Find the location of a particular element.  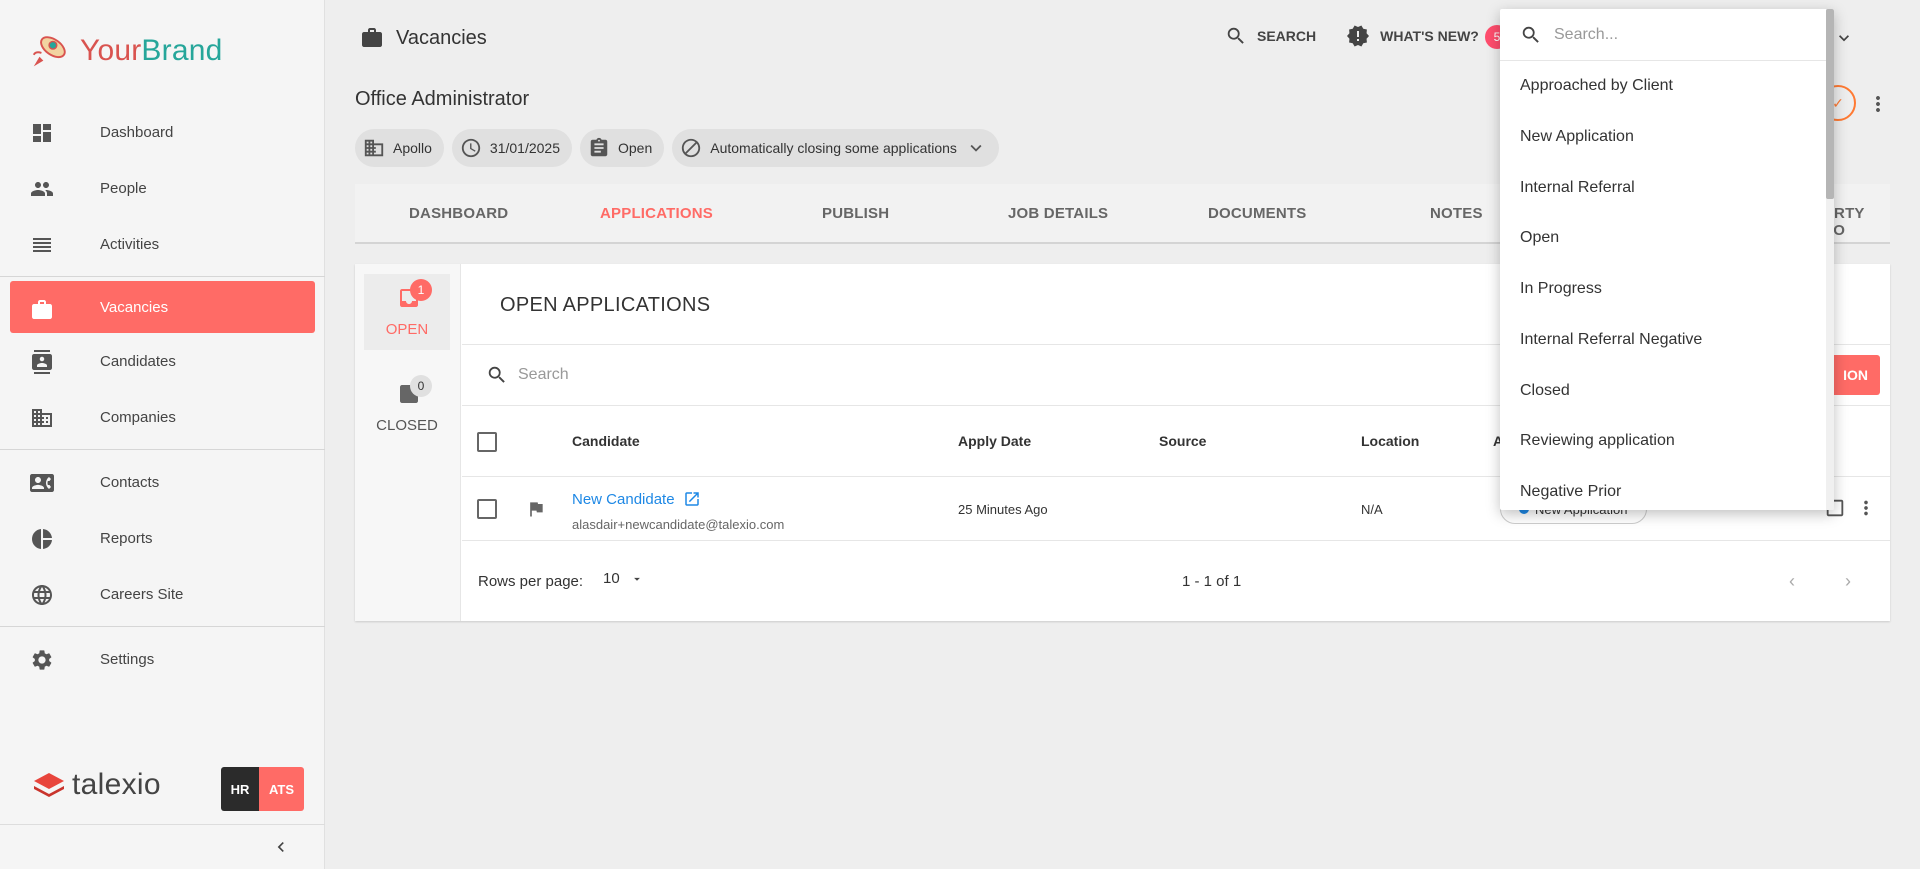

alert-badge-icon is located at coordinates (1358, 36).